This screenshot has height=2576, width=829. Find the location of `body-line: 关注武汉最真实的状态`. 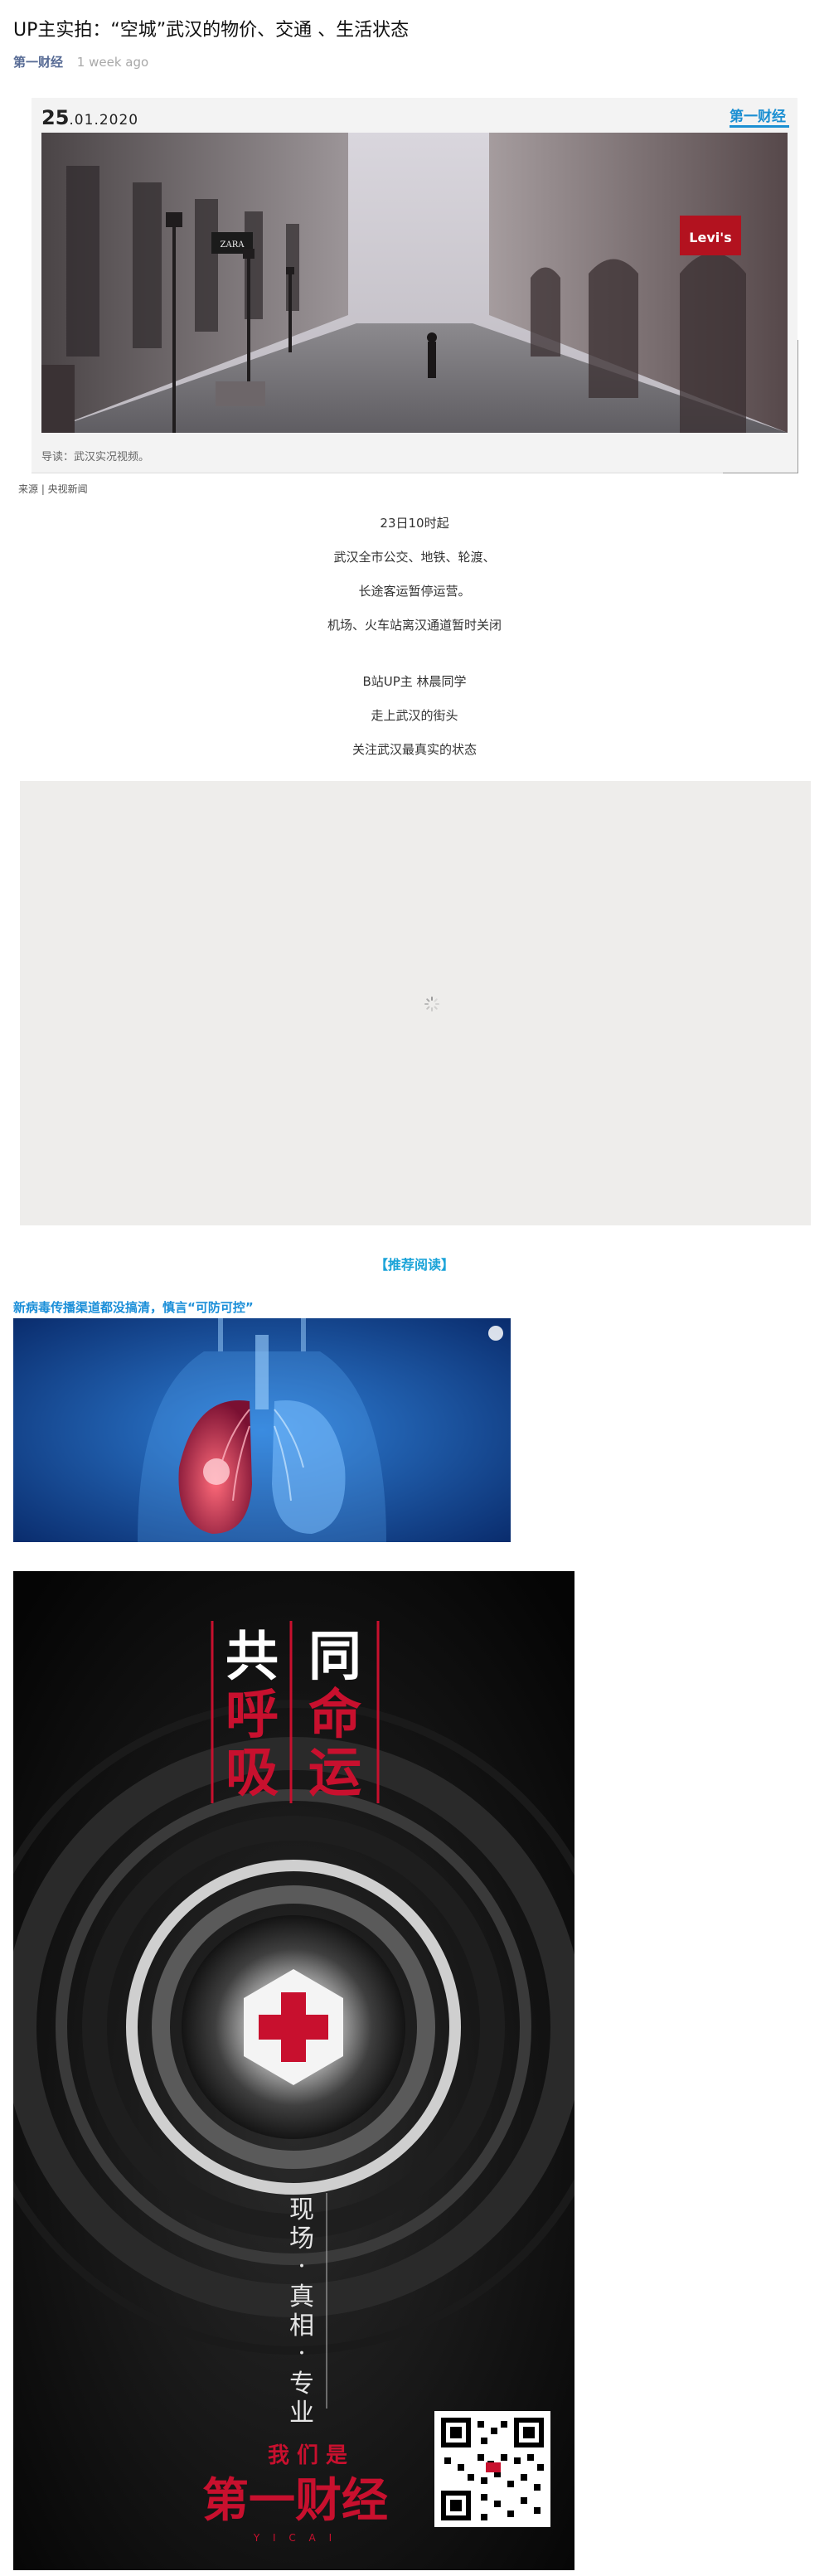

body-line: 关注武汉最真实的状态 is located at coordinates (414, 749).